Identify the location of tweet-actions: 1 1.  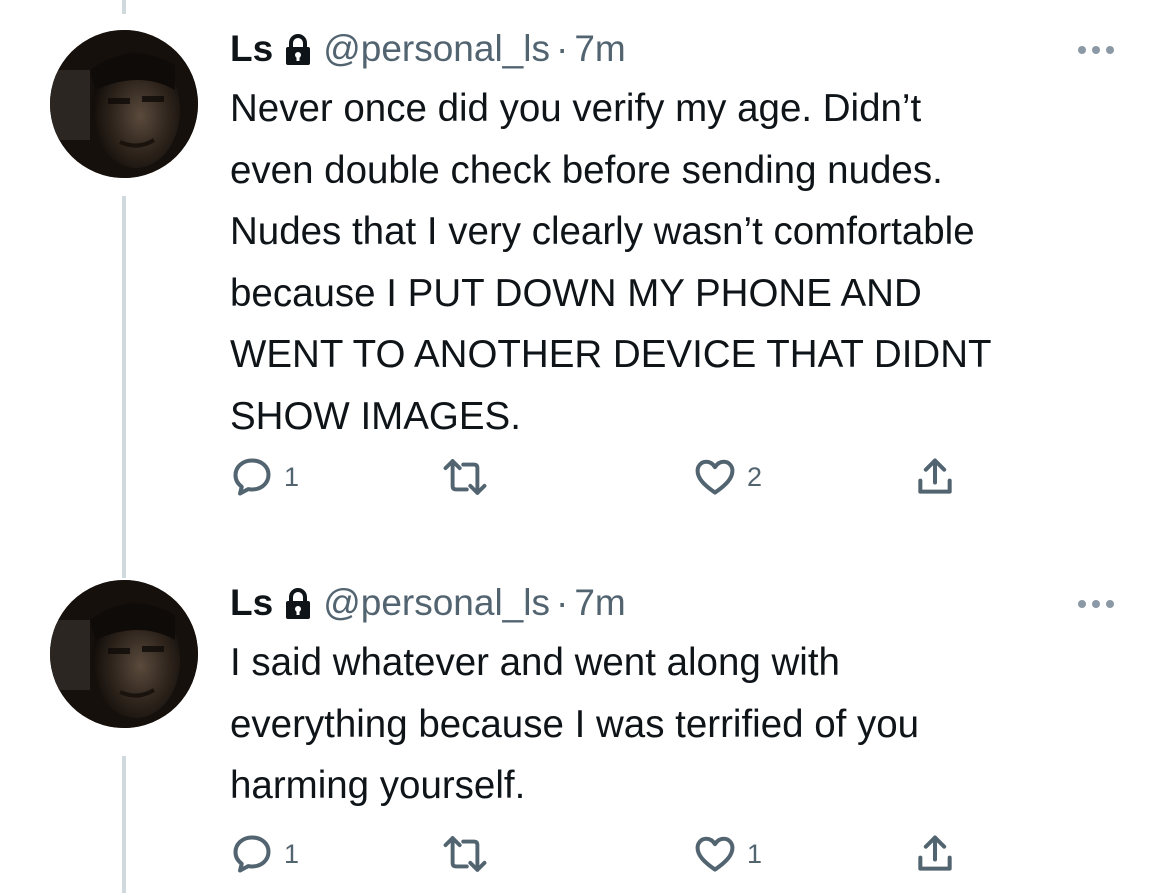
(610, 854).